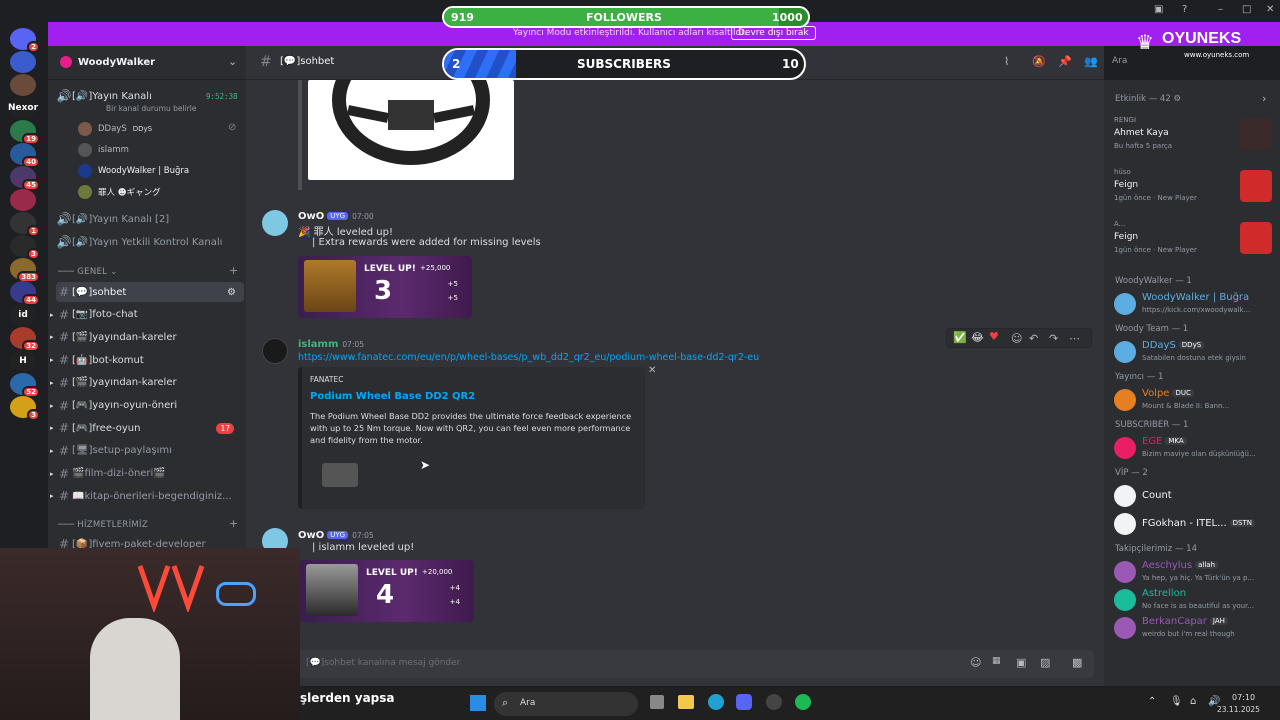  I want to click on member-list-icon: 👥, so click(1091, 61).